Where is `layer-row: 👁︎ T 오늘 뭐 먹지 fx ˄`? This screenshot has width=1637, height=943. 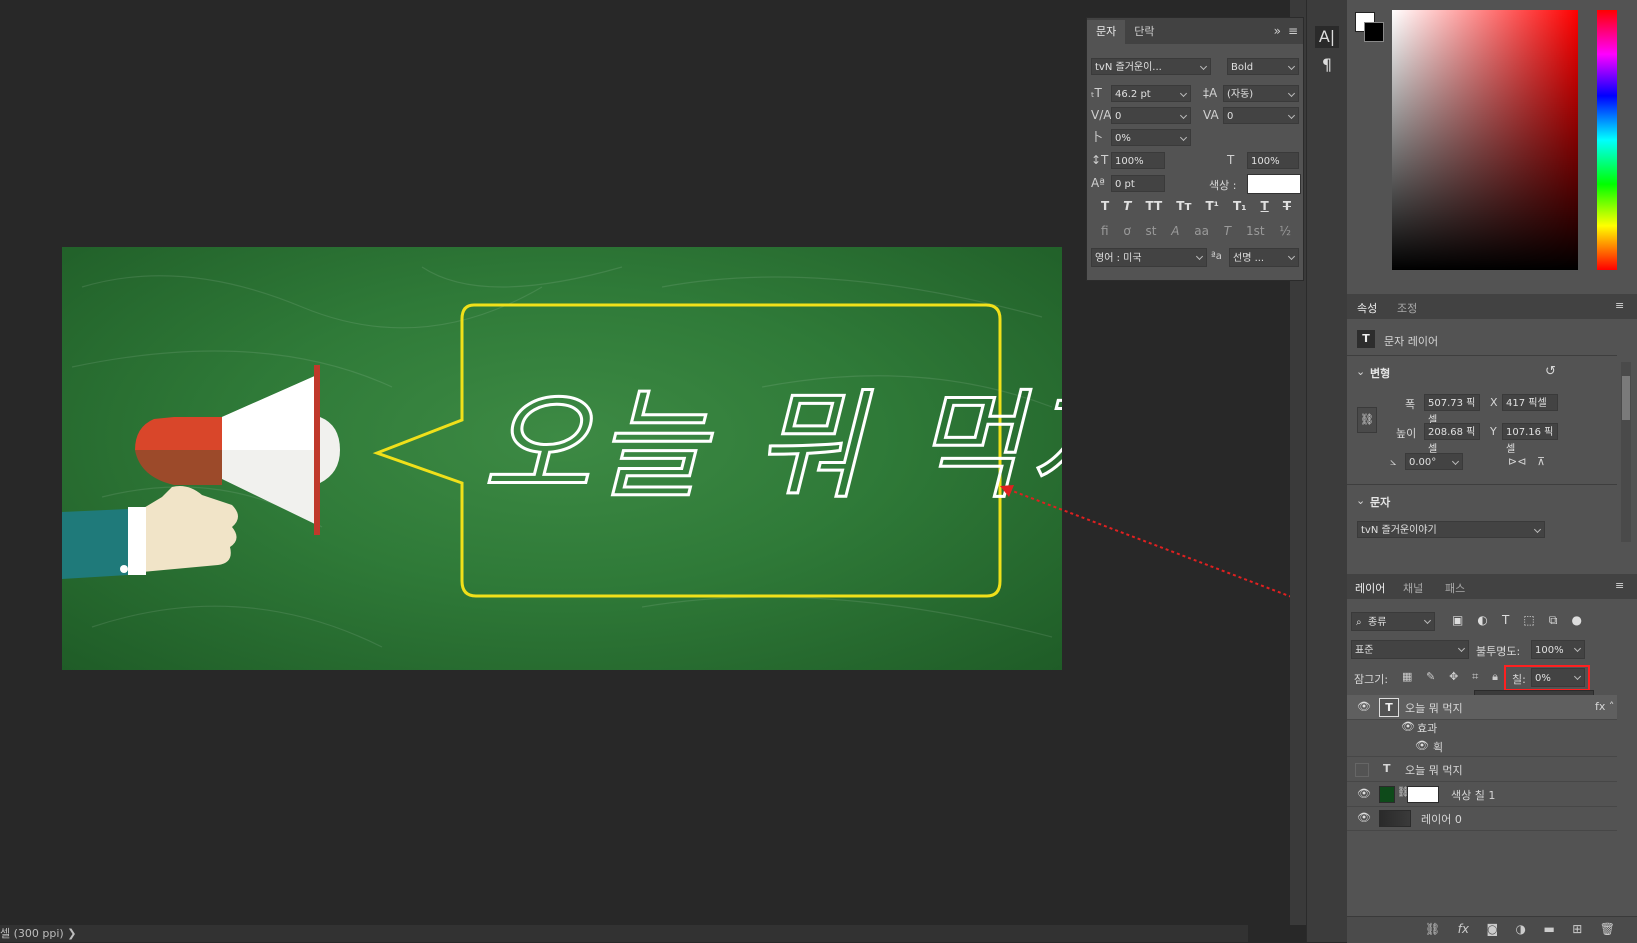
layer-row: 👁︎ T 오늘 뭐 먹지 fx ˄ is located at coordinates (1482, 707).